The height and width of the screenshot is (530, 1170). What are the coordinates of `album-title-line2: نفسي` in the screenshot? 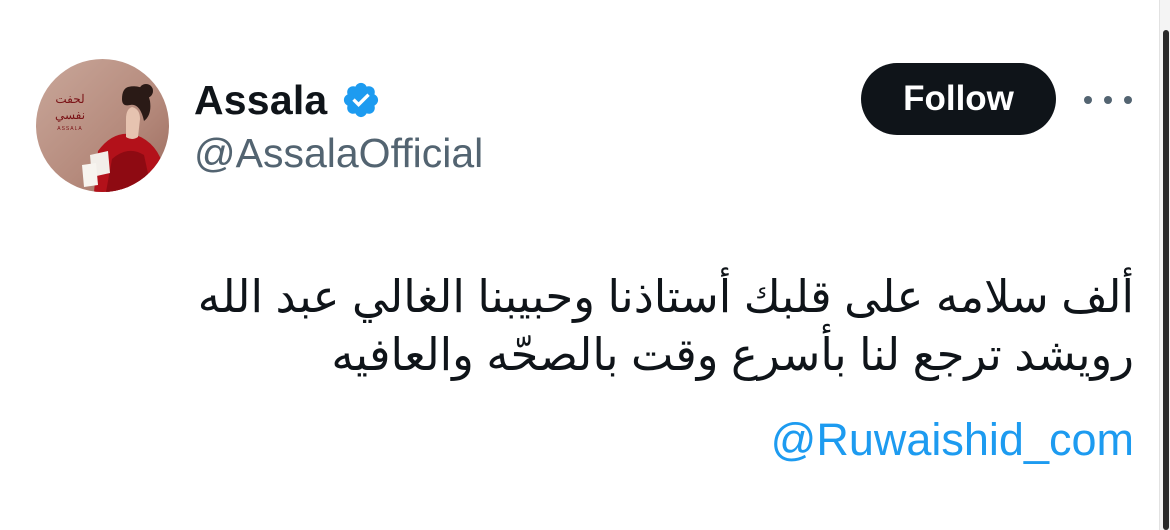 It's located at (70, 115).